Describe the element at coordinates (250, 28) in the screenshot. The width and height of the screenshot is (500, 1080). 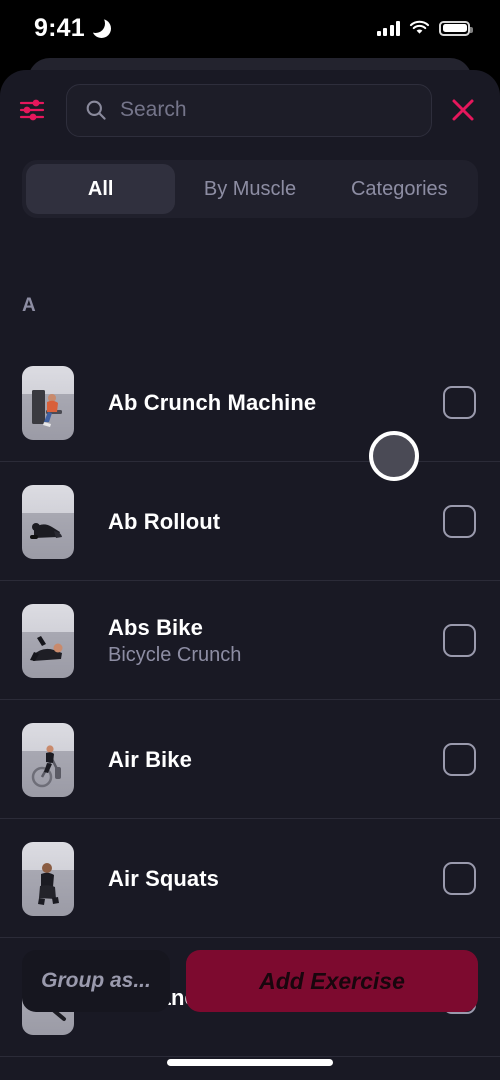
I see `status-bar: 9:41` at that location.